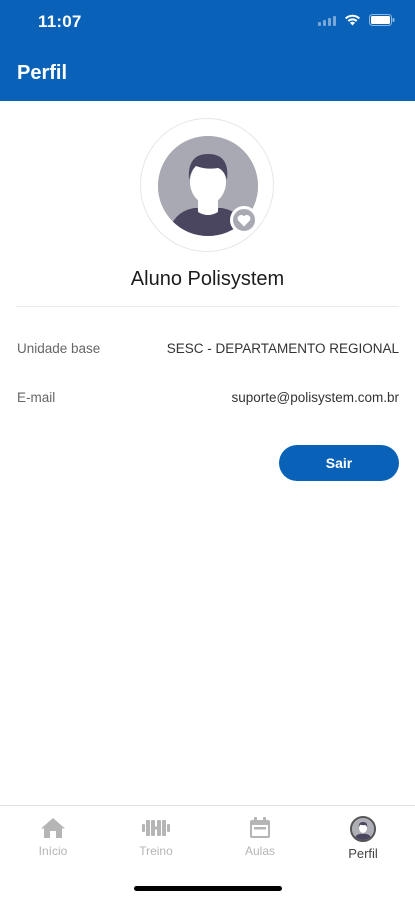 The image size is (415, 900). What do you see at coordinates (59, 348) in the screenshot?
I see `unit-label: Unidade base` at bounding box center [59, 348].